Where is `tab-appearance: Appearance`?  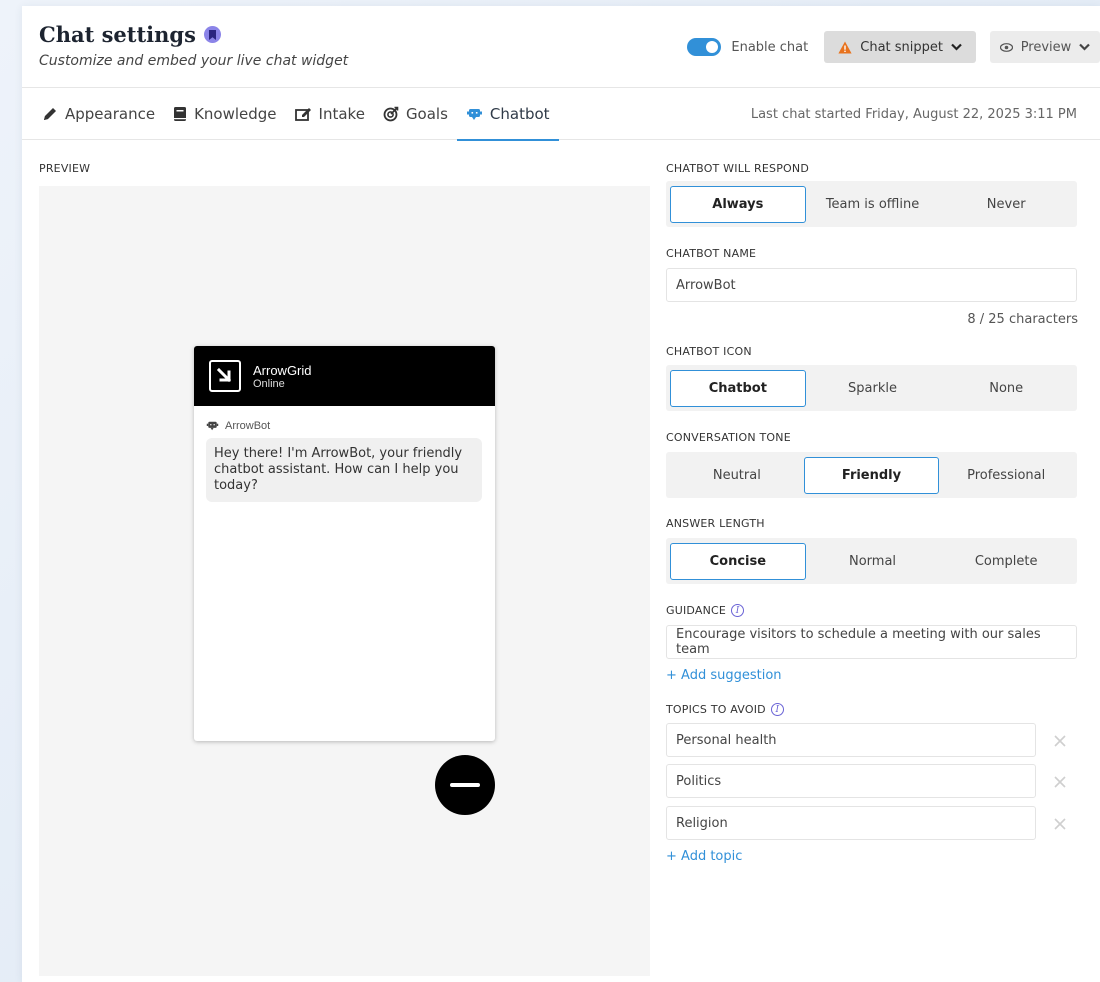
tab-appearance: Appearance is located at coordinates (102, 114).